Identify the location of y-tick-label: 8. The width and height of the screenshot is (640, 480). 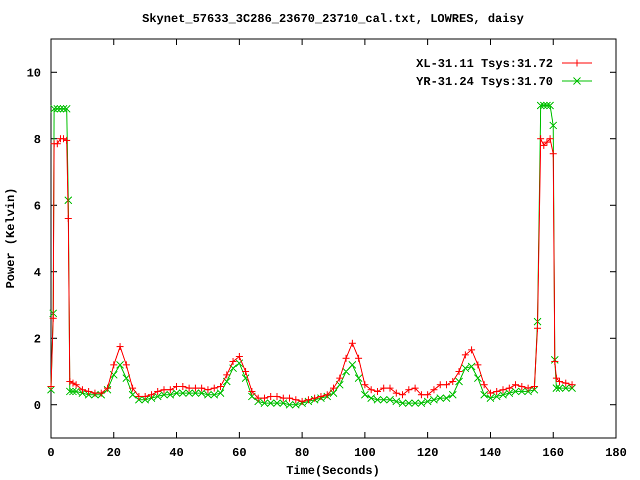
(37, 139).